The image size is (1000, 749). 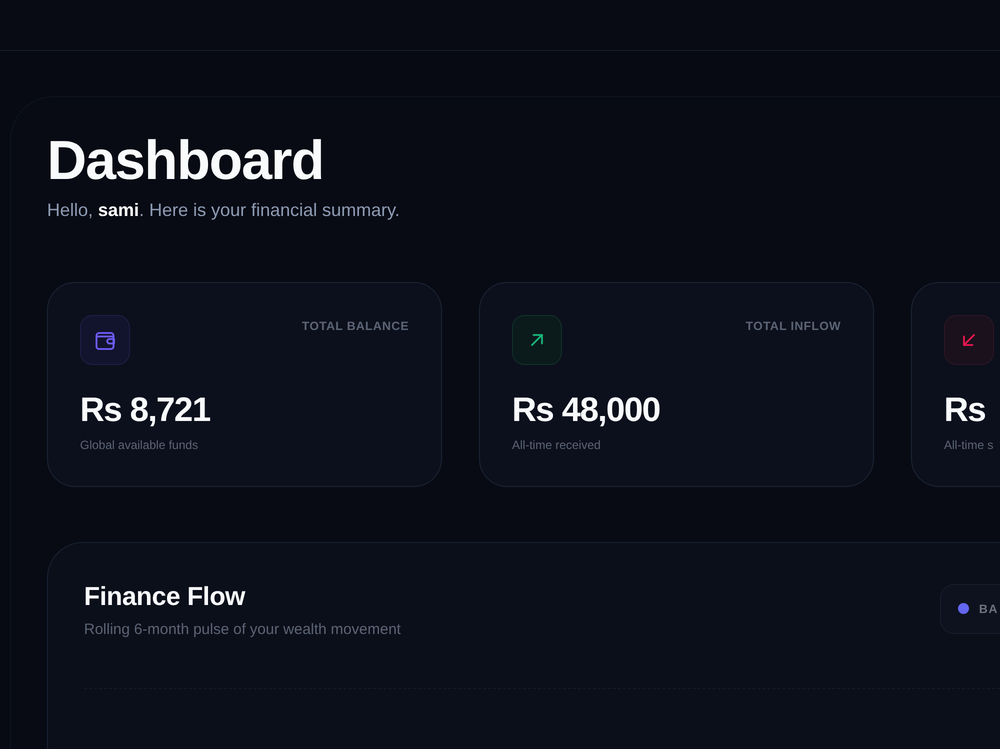 What do you see at coordinates (969, 339) in the screenshot?
I see `arrow-down-left-icon` at bounding box center [969, 339].